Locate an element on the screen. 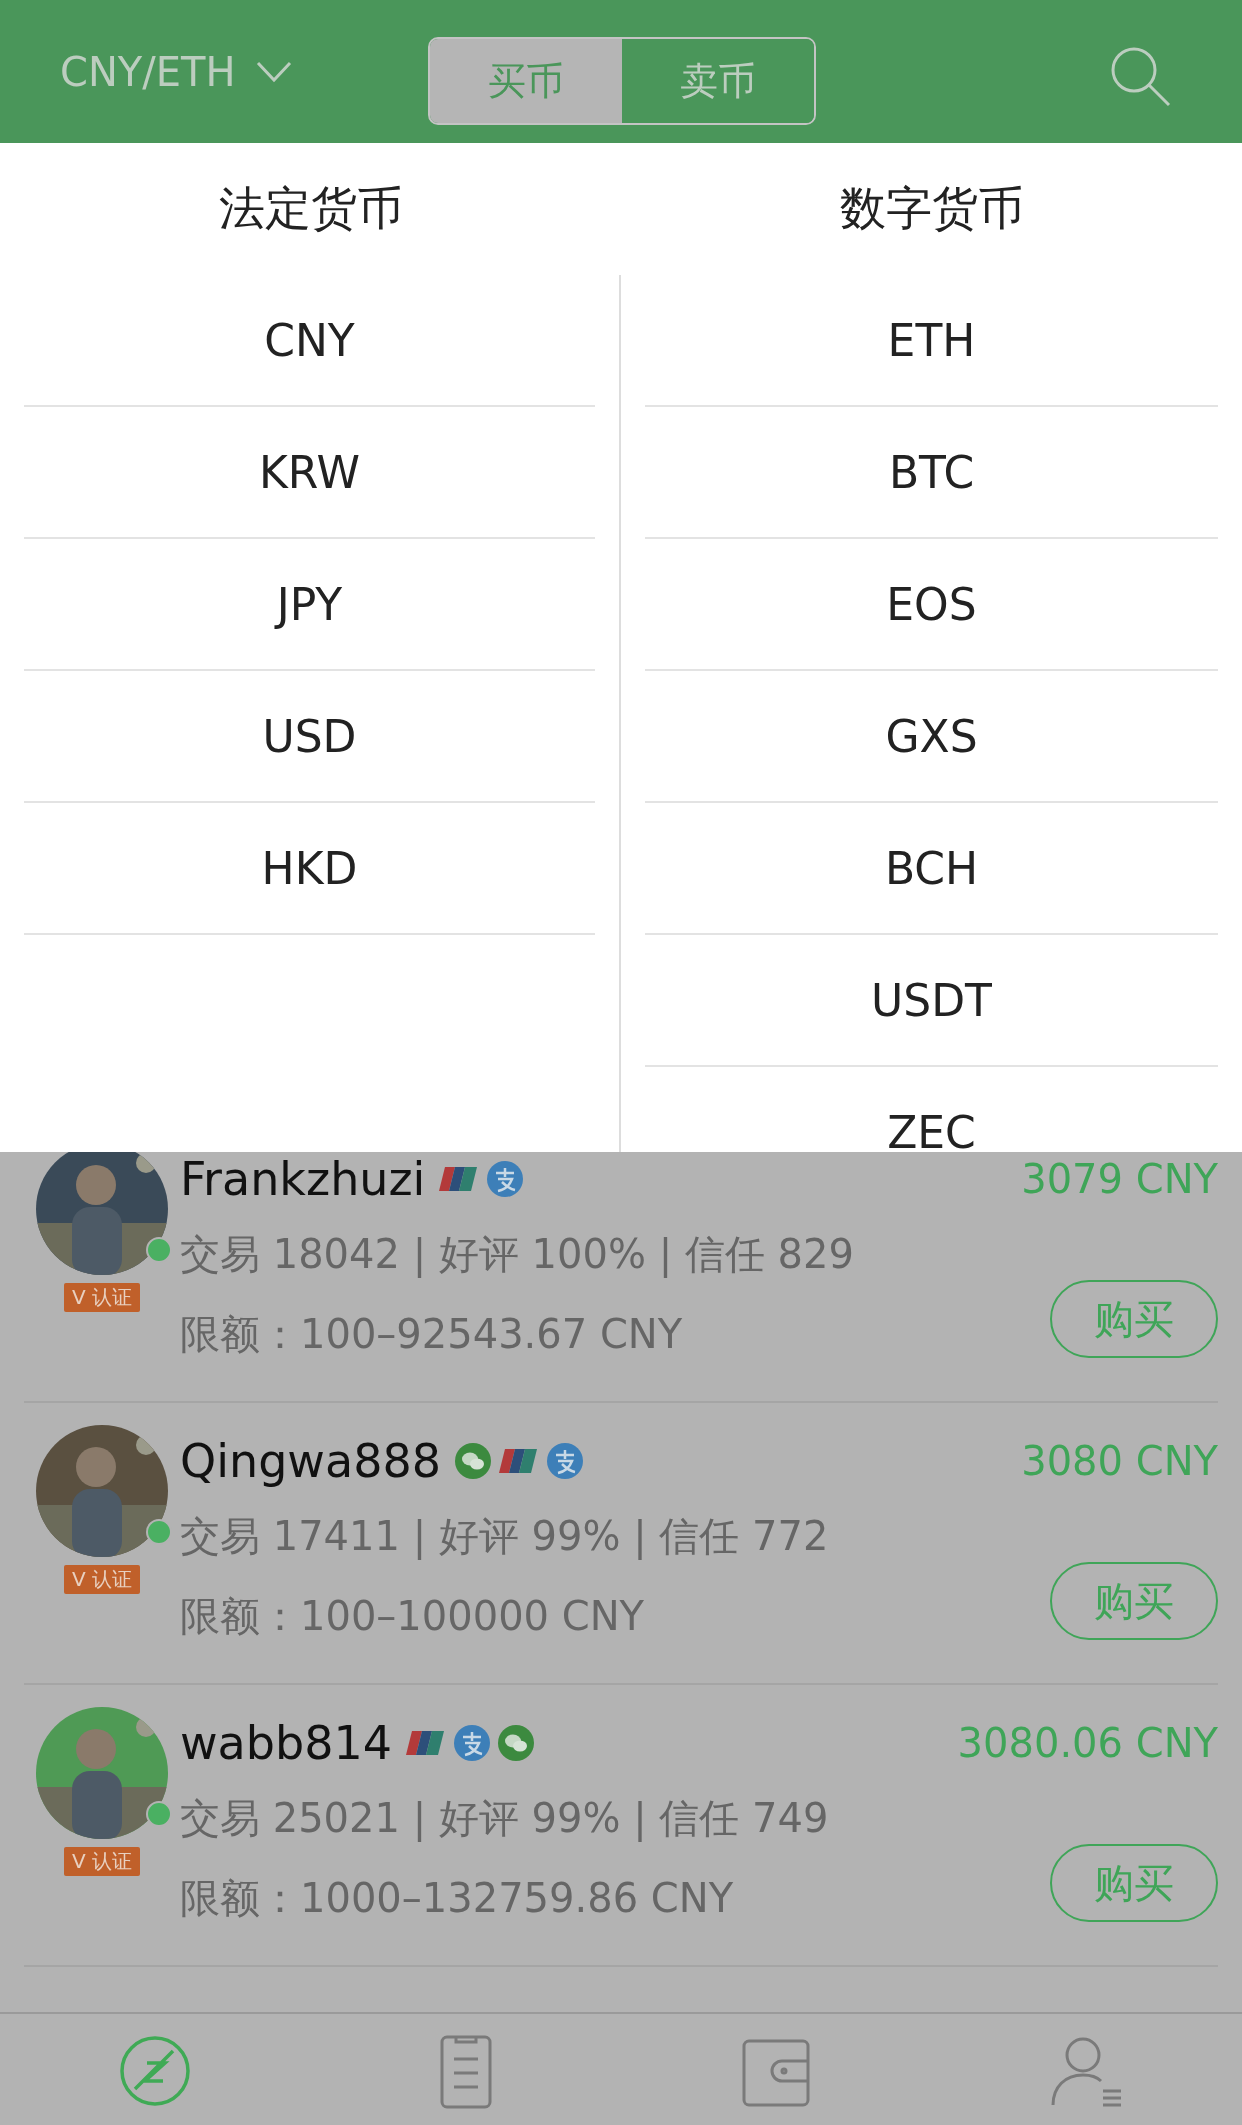 The width and height of the screenshot is (1242, 2125). column-title: 数字货币 is located at coordinates (931, 208).